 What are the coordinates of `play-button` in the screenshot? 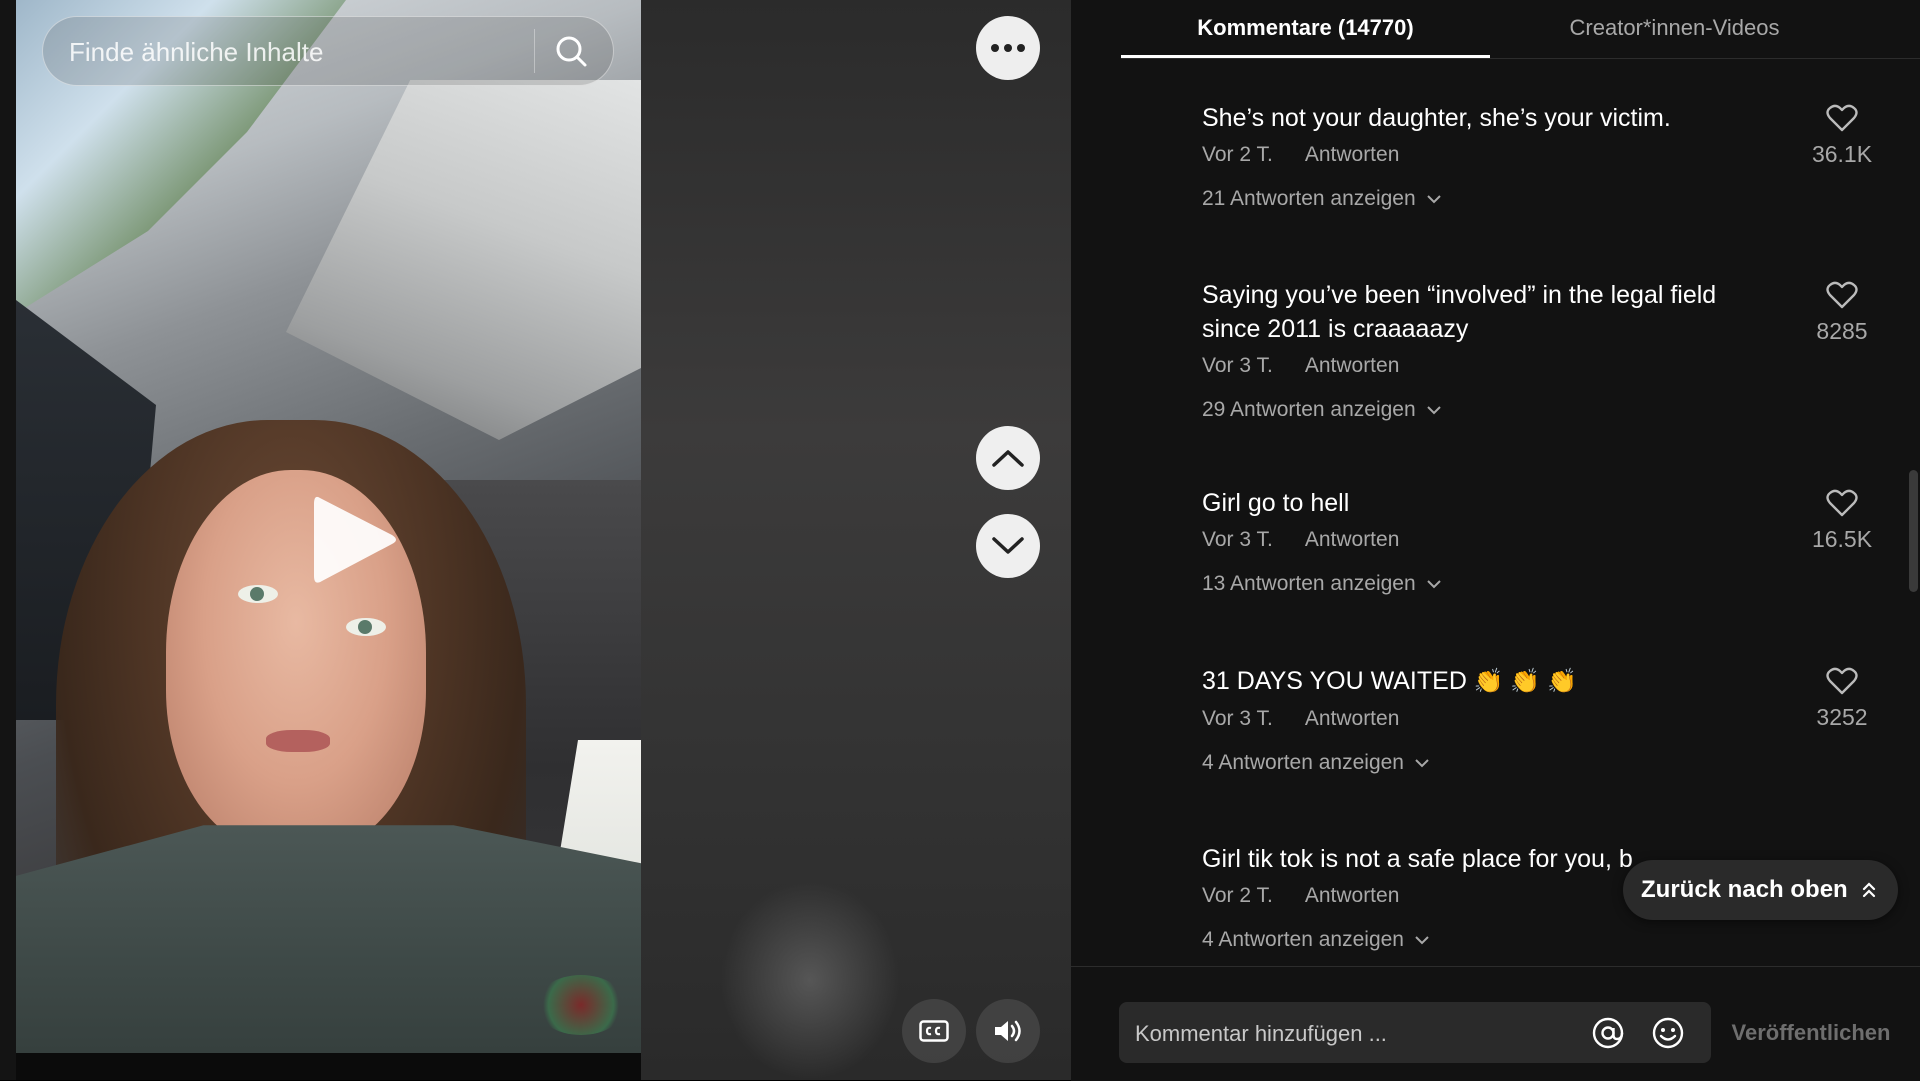 It's located at (354, 540).